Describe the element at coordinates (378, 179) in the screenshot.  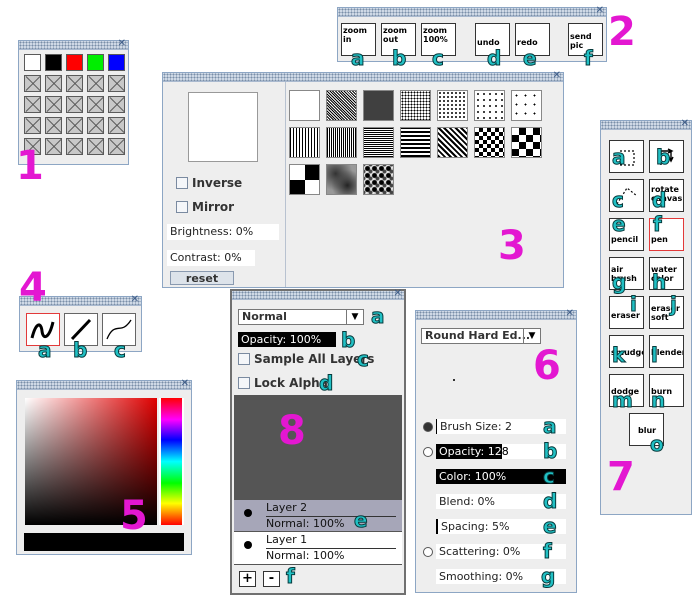
I see `pattern-leopard` at that location.